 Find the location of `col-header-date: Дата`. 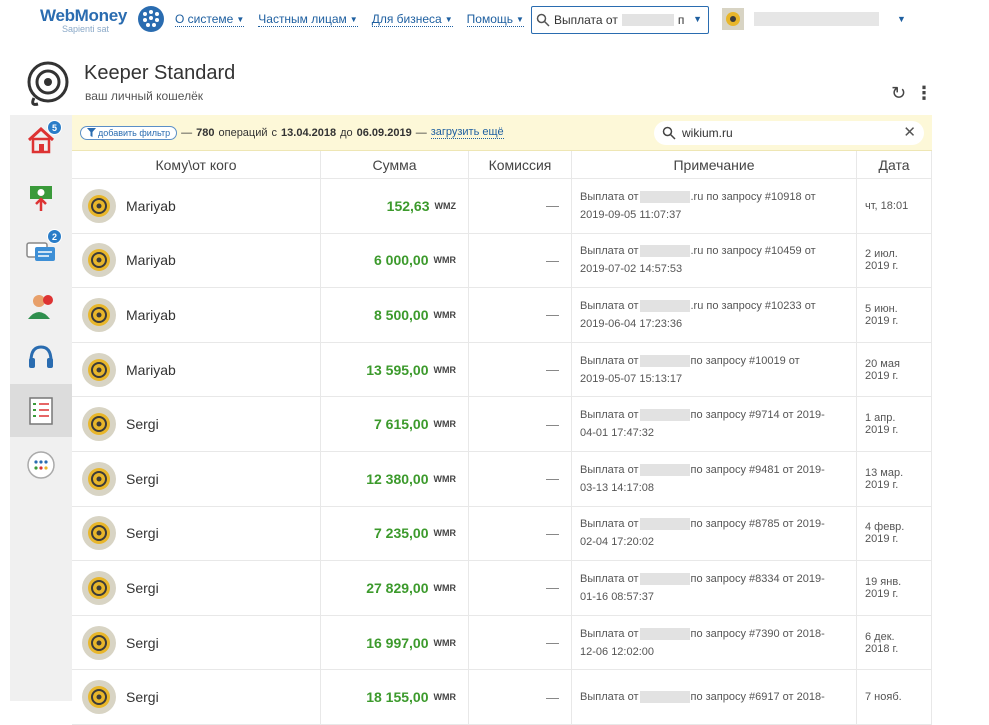

col-header-date: Дата is located at coordinates (894, 164).